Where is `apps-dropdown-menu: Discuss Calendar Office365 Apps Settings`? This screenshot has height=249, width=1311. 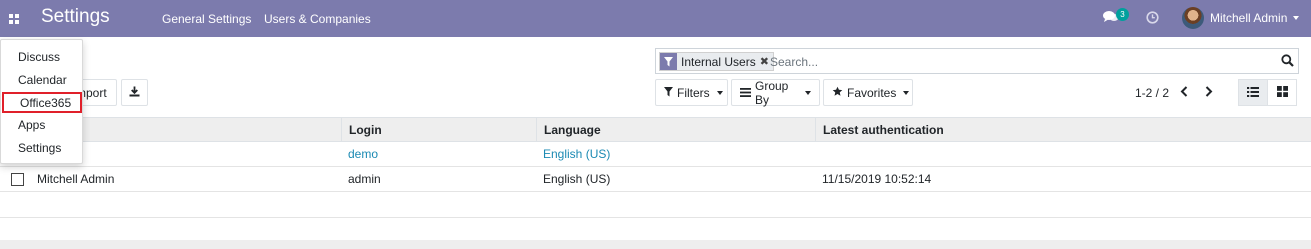
apps-dropdown-menu: Discuss Calendar Office365 Apps Settings is located at coordinates (41, 101).